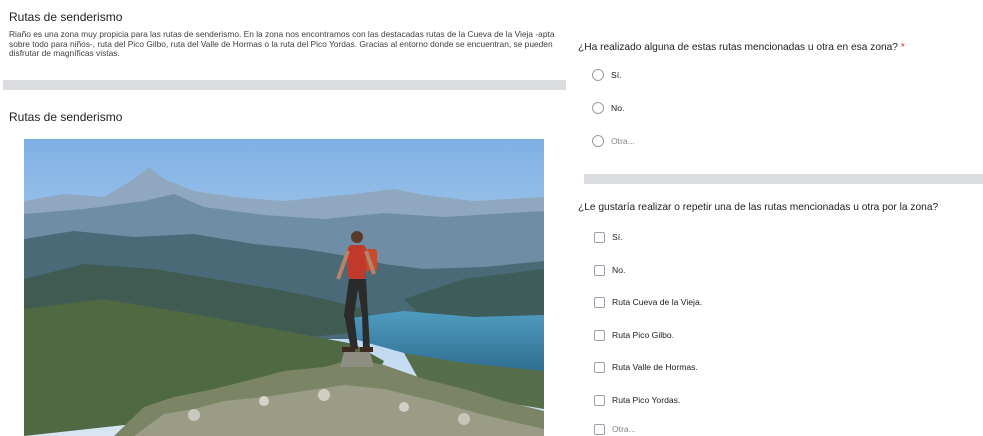  What do you see at coordinates (607, 237) in the screenshot?
I see `q2-option-si: Sí.` at bounding box center [607, 237].